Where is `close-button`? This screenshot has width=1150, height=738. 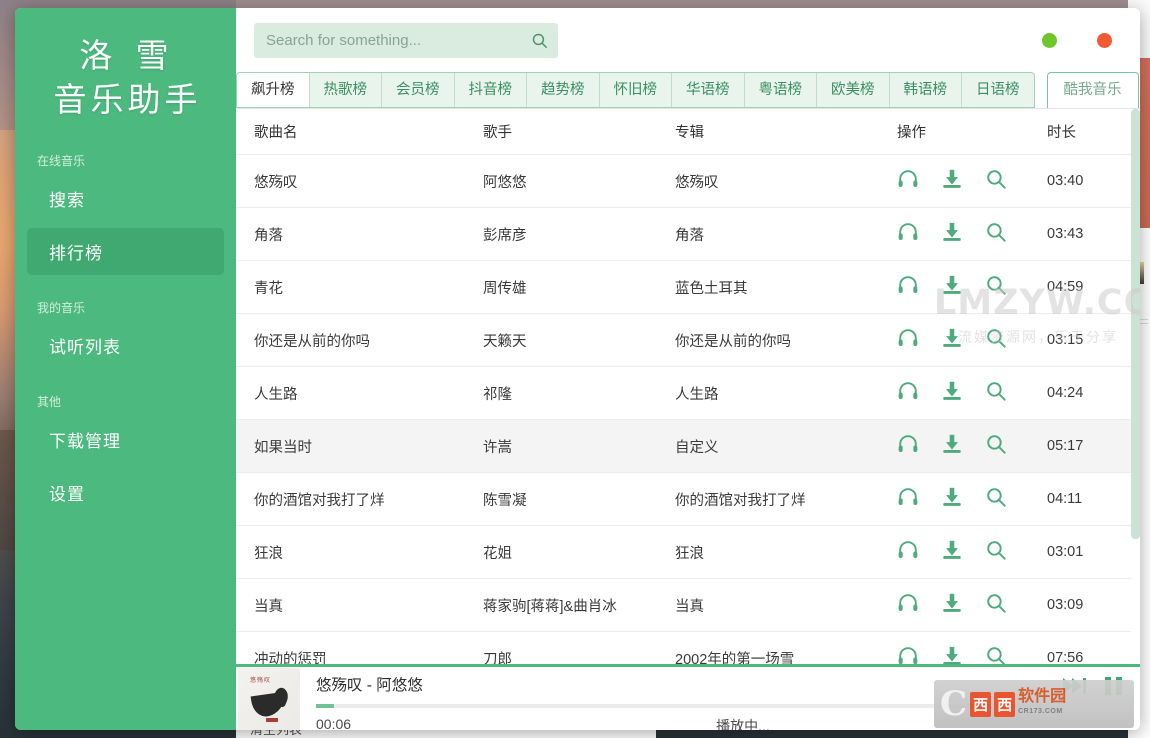 close-button is located at coordinates (1104, 40).